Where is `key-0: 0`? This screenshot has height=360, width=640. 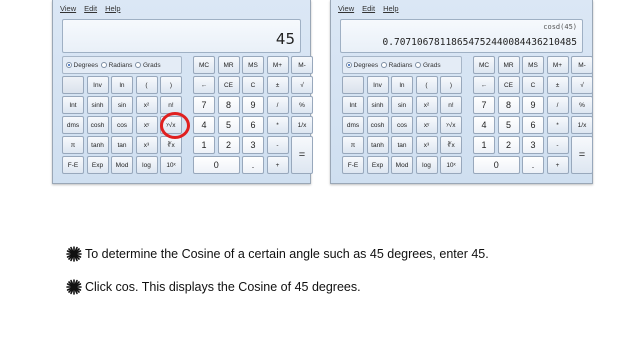
key-0: 0 is located at coordinates (216, 165).